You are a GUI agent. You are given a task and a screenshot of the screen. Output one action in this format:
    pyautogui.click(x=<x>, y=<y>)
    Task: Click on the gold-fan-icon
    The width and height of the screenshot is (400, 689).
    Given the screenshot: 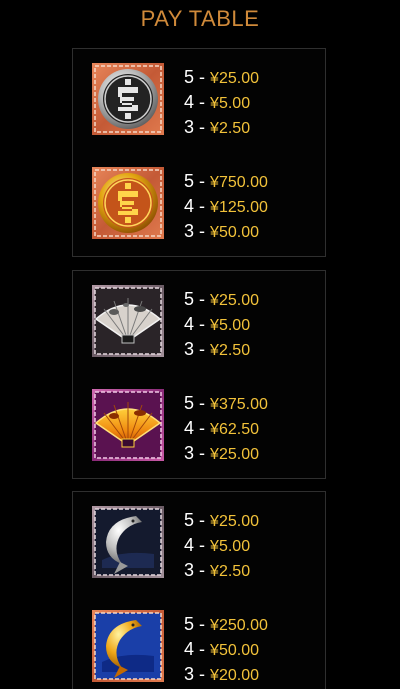 What is the action you would take?
    pyautogui.click(x=128, y=425)
    